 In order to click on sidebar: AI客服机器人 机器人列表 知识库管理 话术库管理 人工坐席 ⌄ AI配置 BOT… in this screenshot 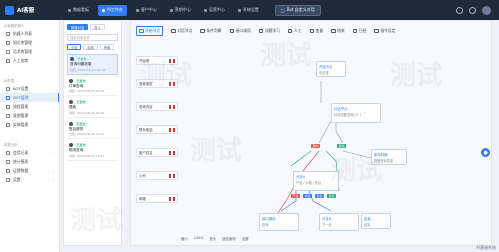, I will do `click(30, 136)`.